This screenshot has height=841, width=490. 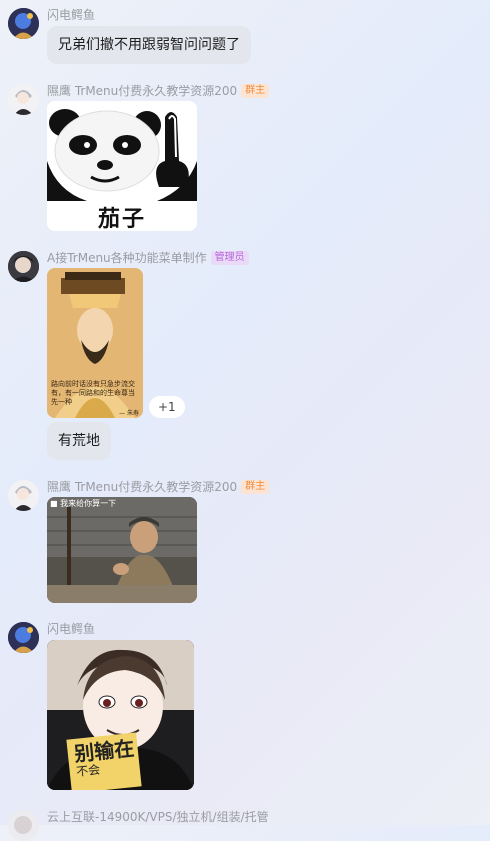 I want to click on sender-name-text: A接TrMenu各种功能菜单制作, so click(x=127, y=258).